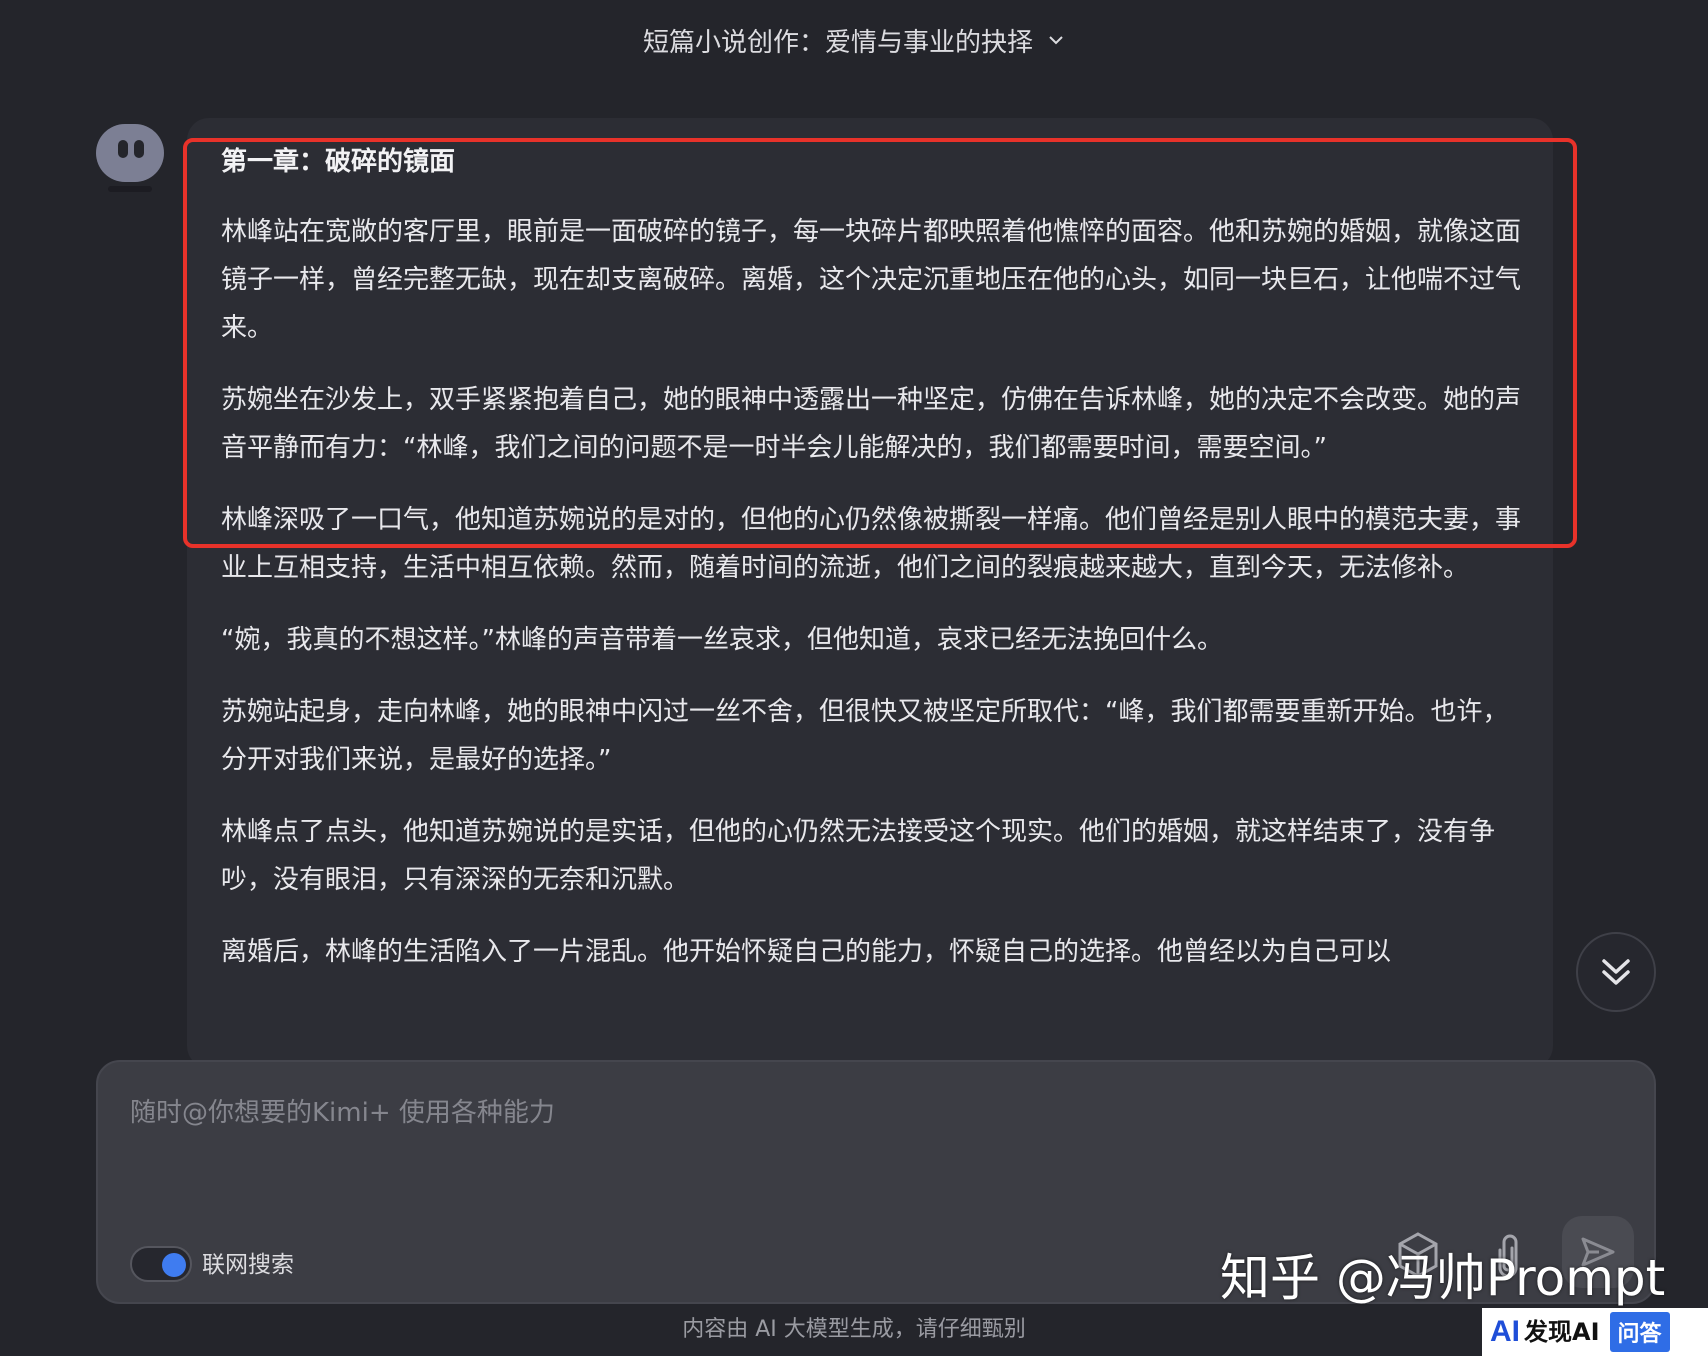 This screenshot has width=1708, height=1356. Describe the element at coordinates (1562, 1332) in the screenshot. I see `logo-cn-text: 发现AI` at that location.